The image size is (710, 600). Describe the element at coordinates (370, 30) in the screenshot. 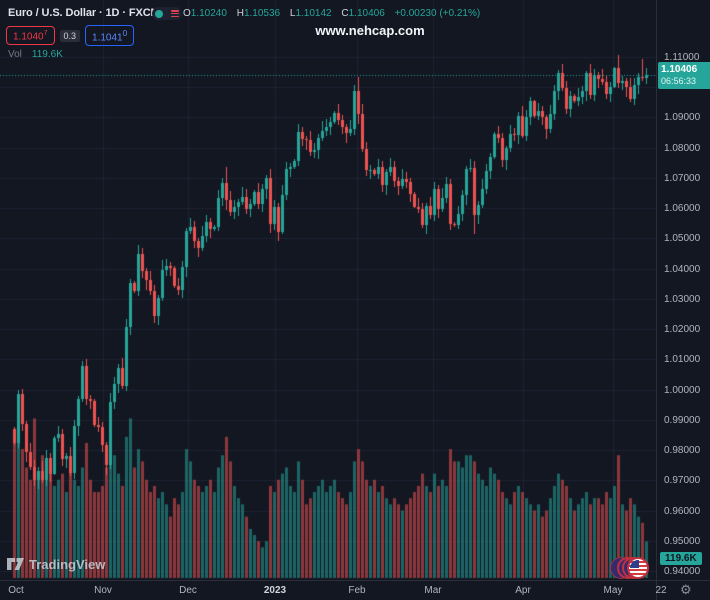

I see `site-watermark: www.nehcap.com` at that location.